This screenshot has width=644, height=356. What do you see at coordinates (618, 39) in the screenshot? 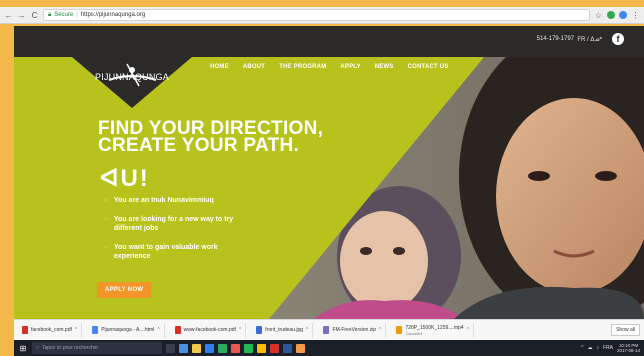
I see `facebook-icon: f` at bounding box center [618, 39].